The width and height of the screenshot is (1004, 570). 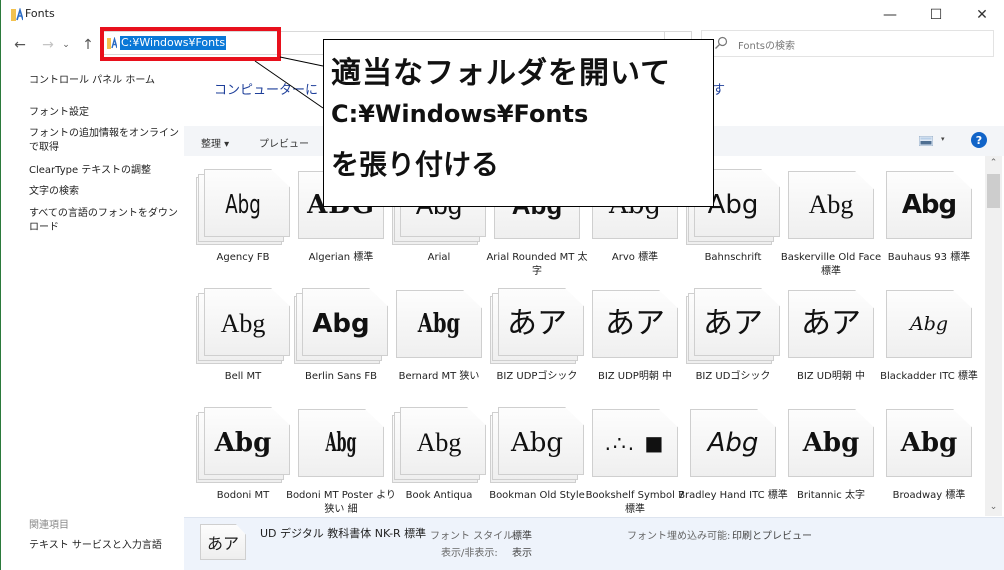 What do you see at coordinates (343, 533) in the screenshot?
I see `selected-font-name: UD デジタル 教科書体 NK-R 標準` at bounding box center [343, 533].